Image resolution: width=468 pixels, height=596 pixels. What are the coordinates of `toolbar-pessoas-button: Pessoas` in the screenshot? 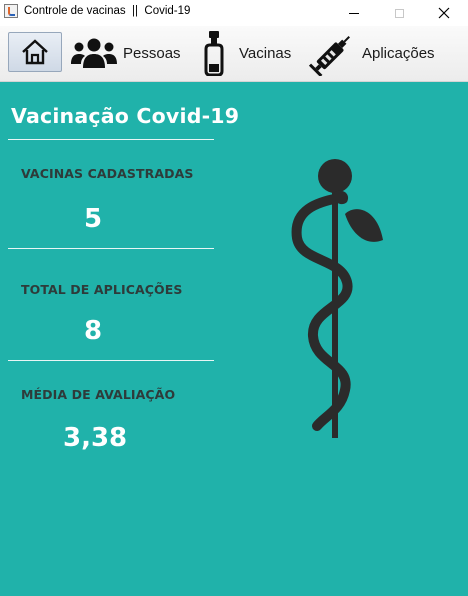 It's located at (125, 53).